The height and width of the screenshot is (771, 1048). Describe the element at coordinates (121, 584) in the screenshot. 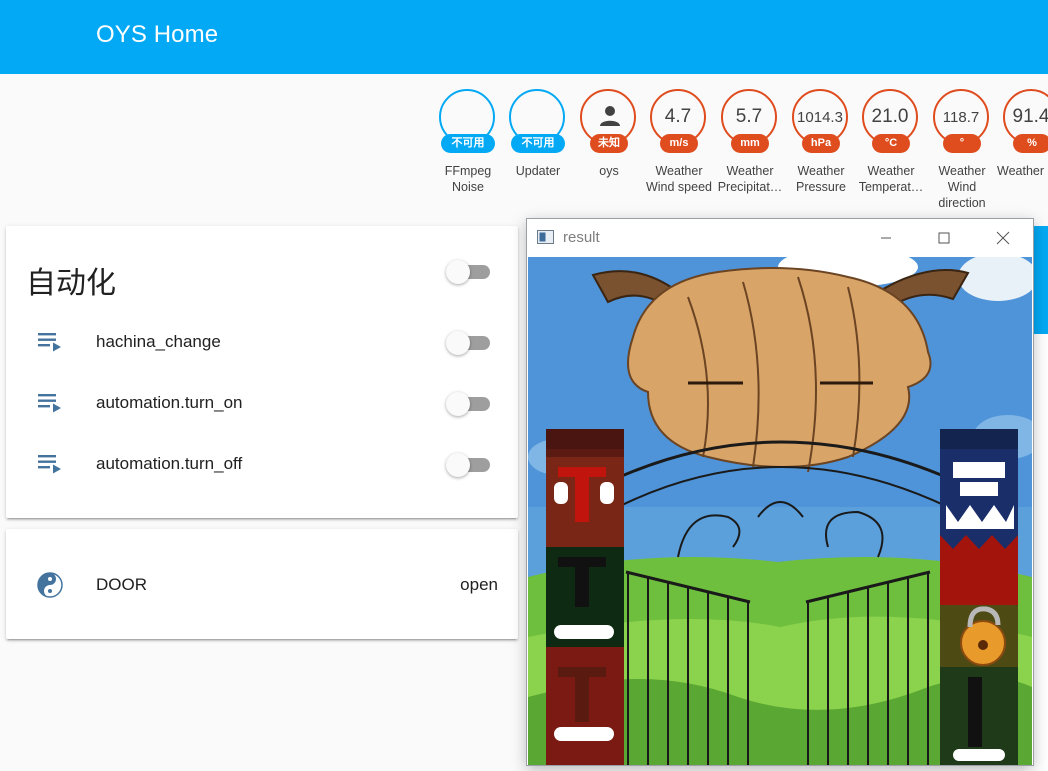

I see `door-label: DOOR` at that location.